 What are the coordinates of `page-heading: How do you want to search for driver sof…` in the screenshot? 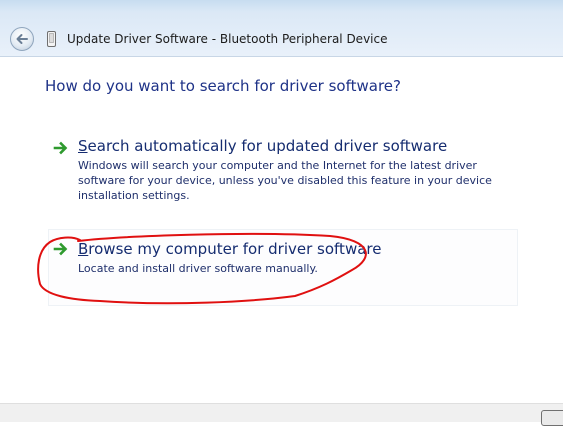 It's located at (223, 86).